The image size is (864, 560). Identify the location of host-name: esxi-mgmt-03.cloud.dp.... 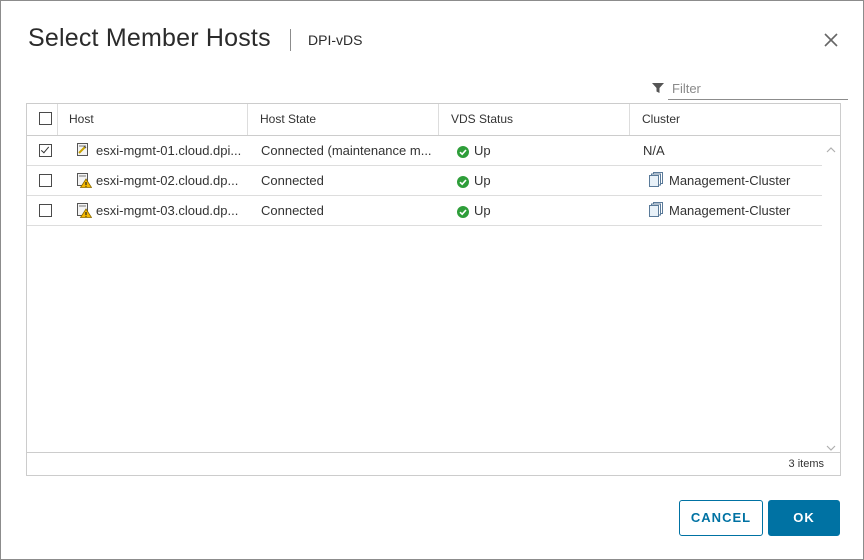
(169, 210).